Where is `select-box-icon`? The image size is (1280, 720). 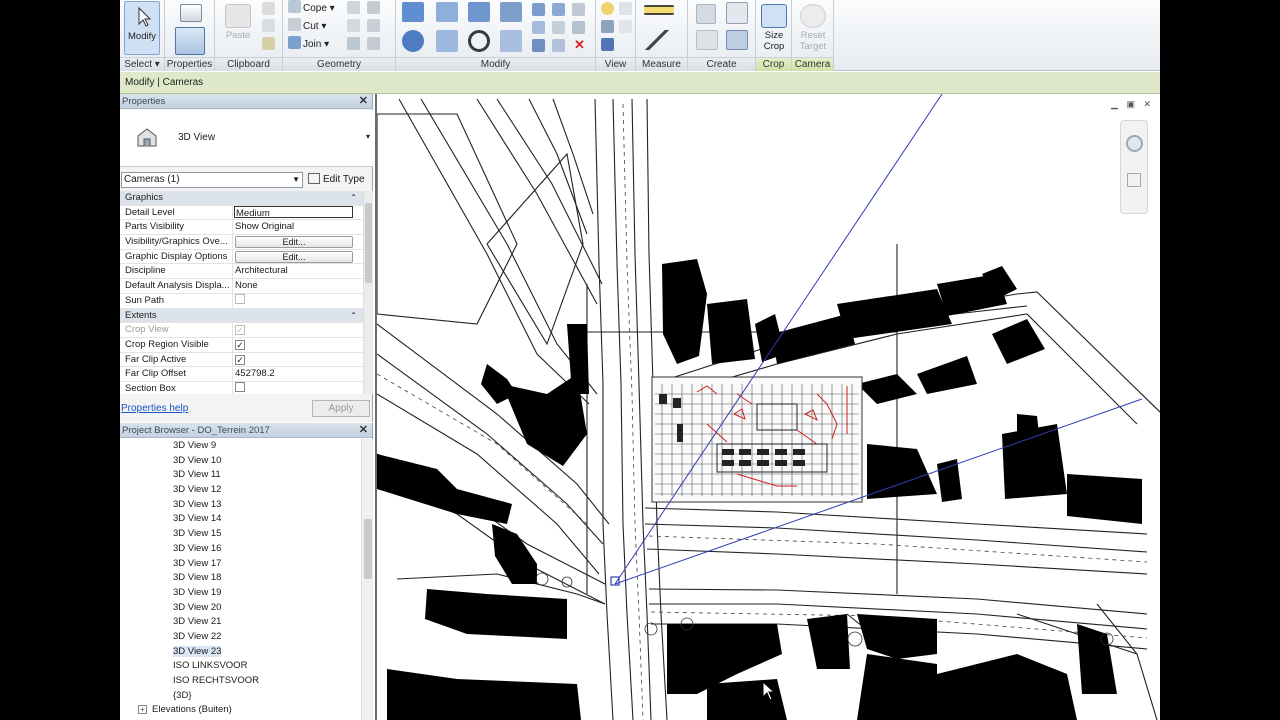
select-box-icon is located at coordinates (607, 44).